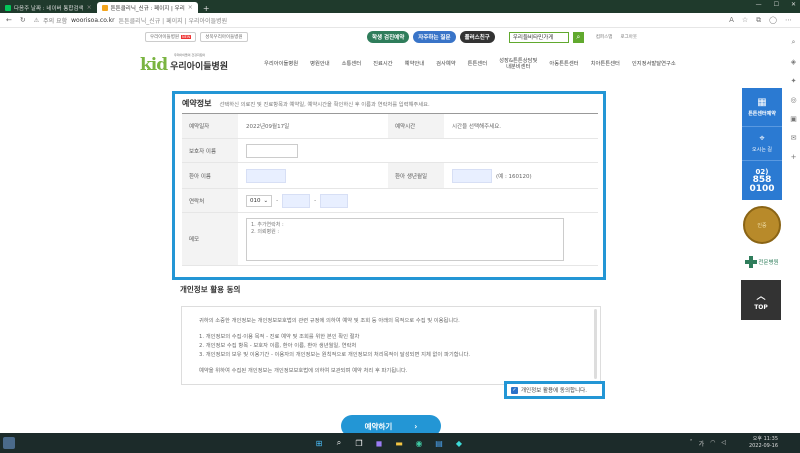 Image resolution: width=800 pixels, height=453 pixels. I want to click on nav-item: 병원안내, so click(320, 65).